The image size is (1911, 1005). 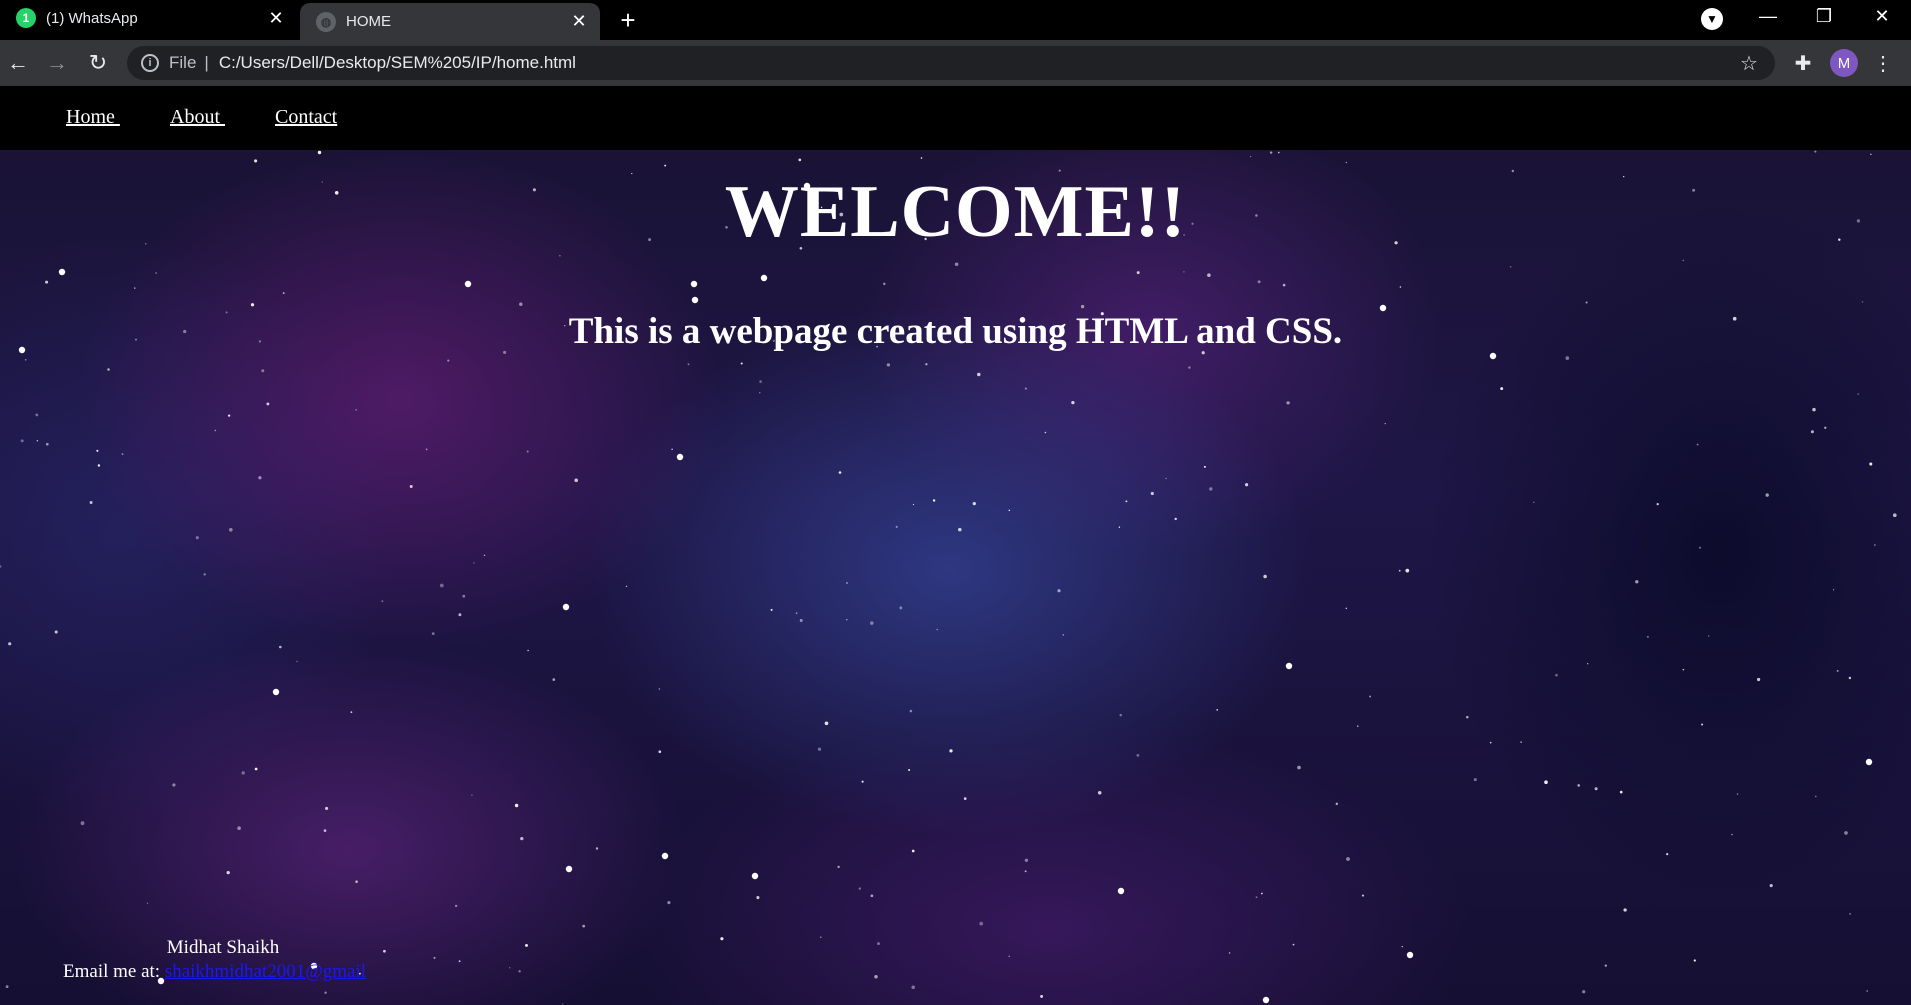 I want to click on tab-title: (1) WhatsApp, so click(x=92, y=18).